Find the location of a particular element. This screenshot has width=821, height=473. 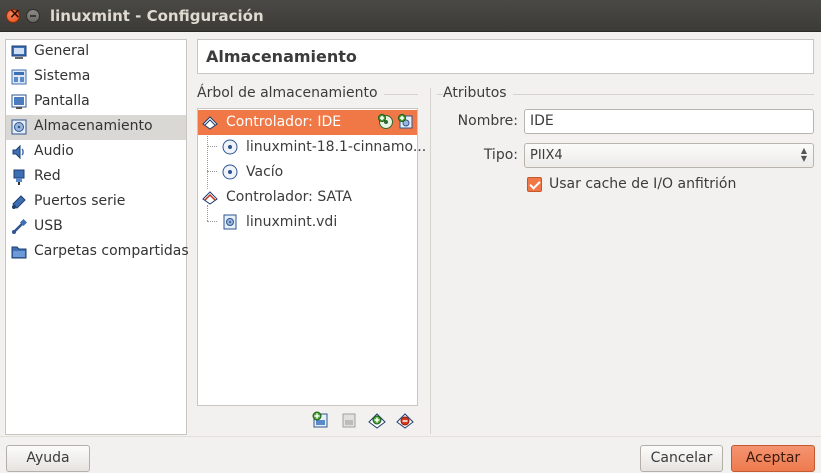

network-icon is located at coordinates (19, 177).